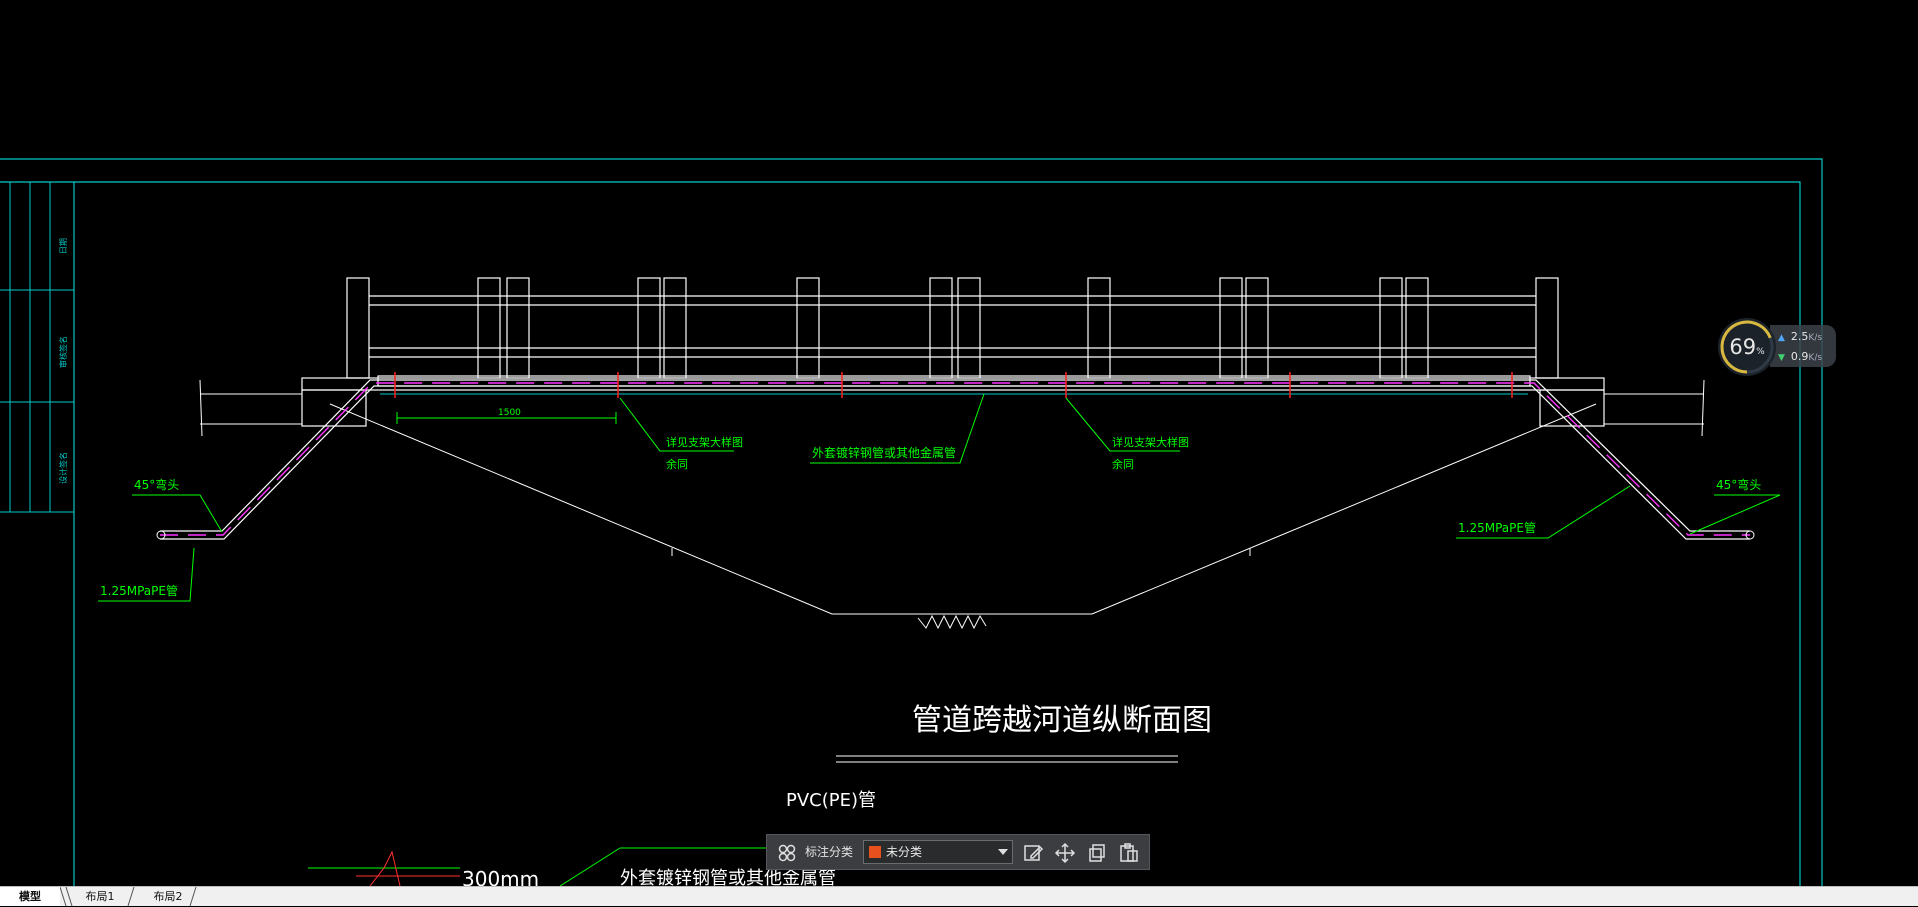 The height and width of the screenshot is (907, 1918). What do you see at coordinates (100, 896) in the screenshot?
I see `tab-layout1: 布局1` at bounding box center [100, 896].